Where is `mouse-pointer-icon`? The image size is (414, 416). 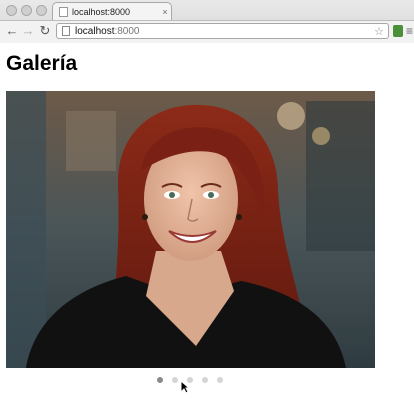 mouse-pointer-icon is located at coordinates (185, 387).